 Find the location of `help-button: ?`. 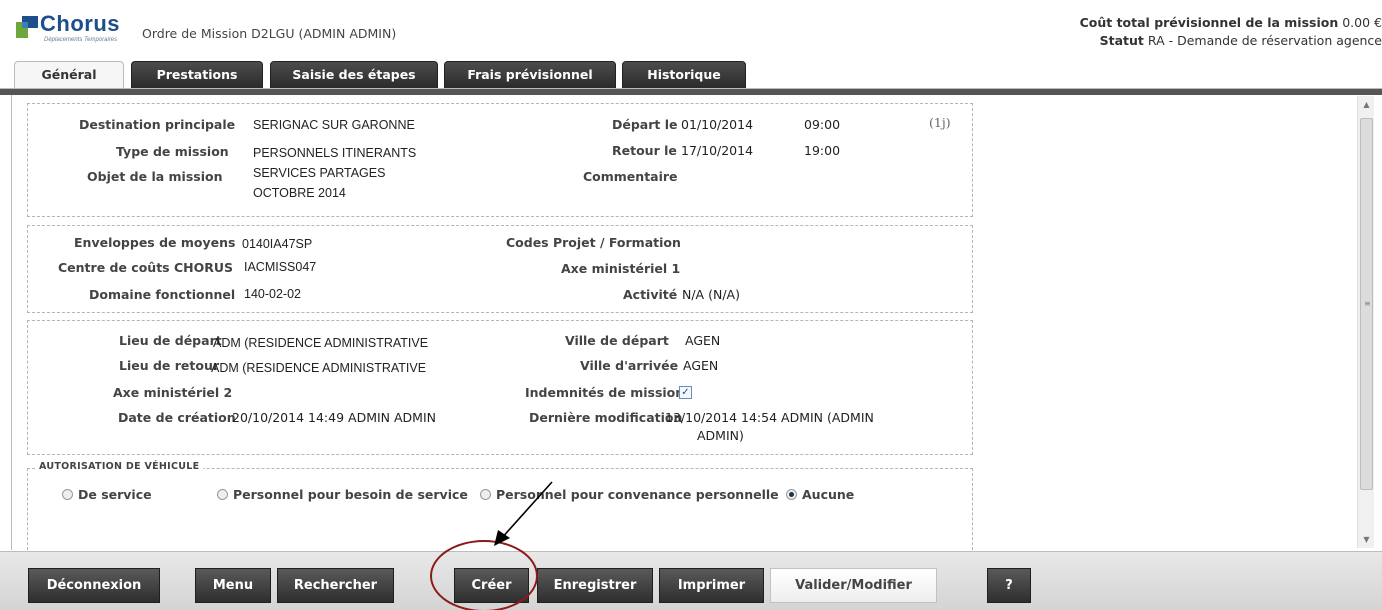

help-button: ? is located at coordinates (1009, 585).